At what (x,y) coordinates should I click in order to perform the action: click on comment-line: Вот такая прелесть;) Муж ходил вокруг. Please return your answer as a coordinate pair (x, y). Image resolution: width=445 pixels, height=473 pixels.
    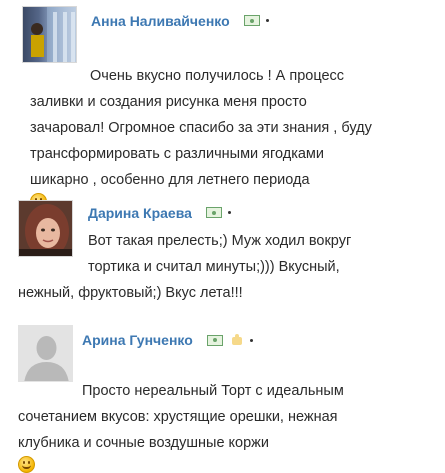
    Looking at the image, I should click on (220, 241).